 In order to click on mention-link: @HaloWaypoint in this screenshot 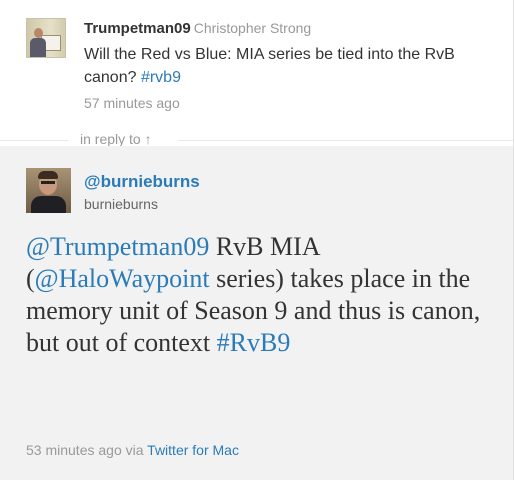, I will do `click(122, 278)`.